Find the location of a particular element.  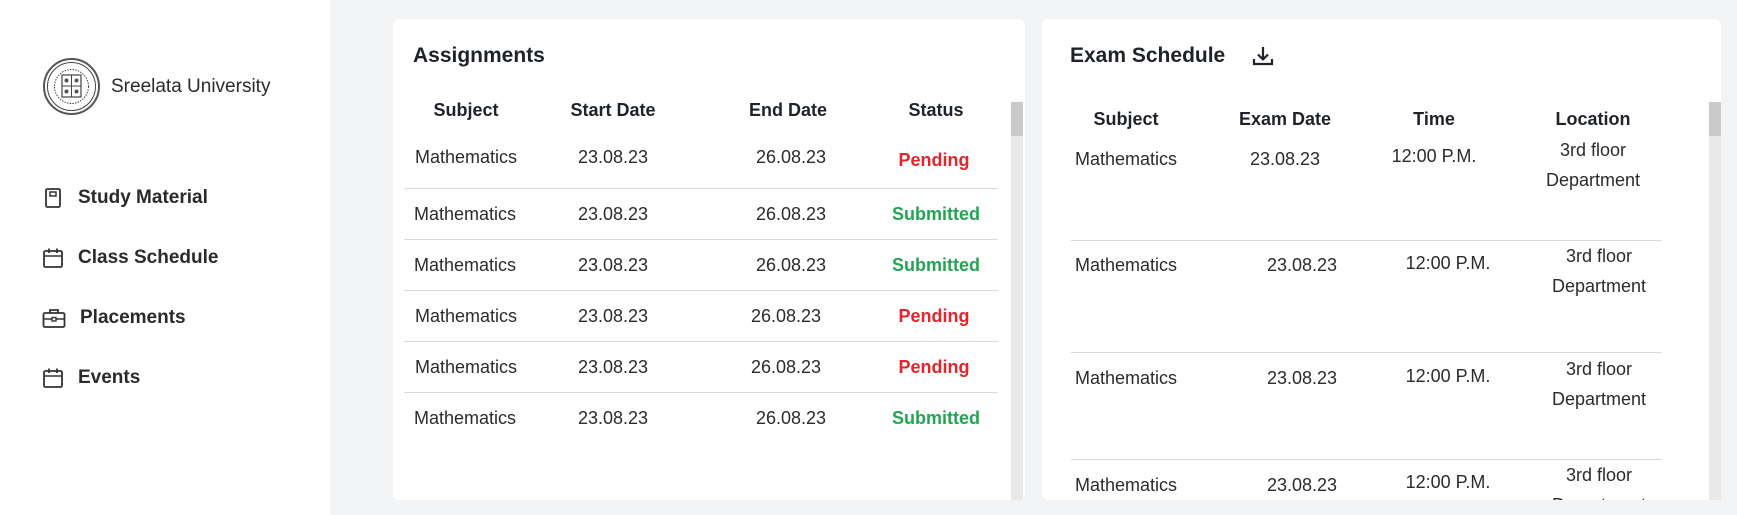

assignments-title: Assignments is located at coordinates (479, 55).